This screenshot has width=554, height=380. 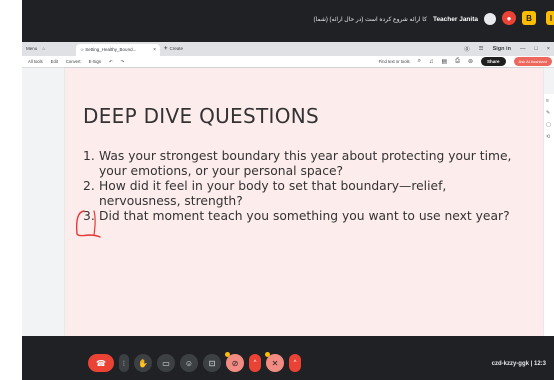 What do you see at coordinates (189, 363) in the screenshot?
I see `emoji-button: ☺` at bounding box center [189, 363].